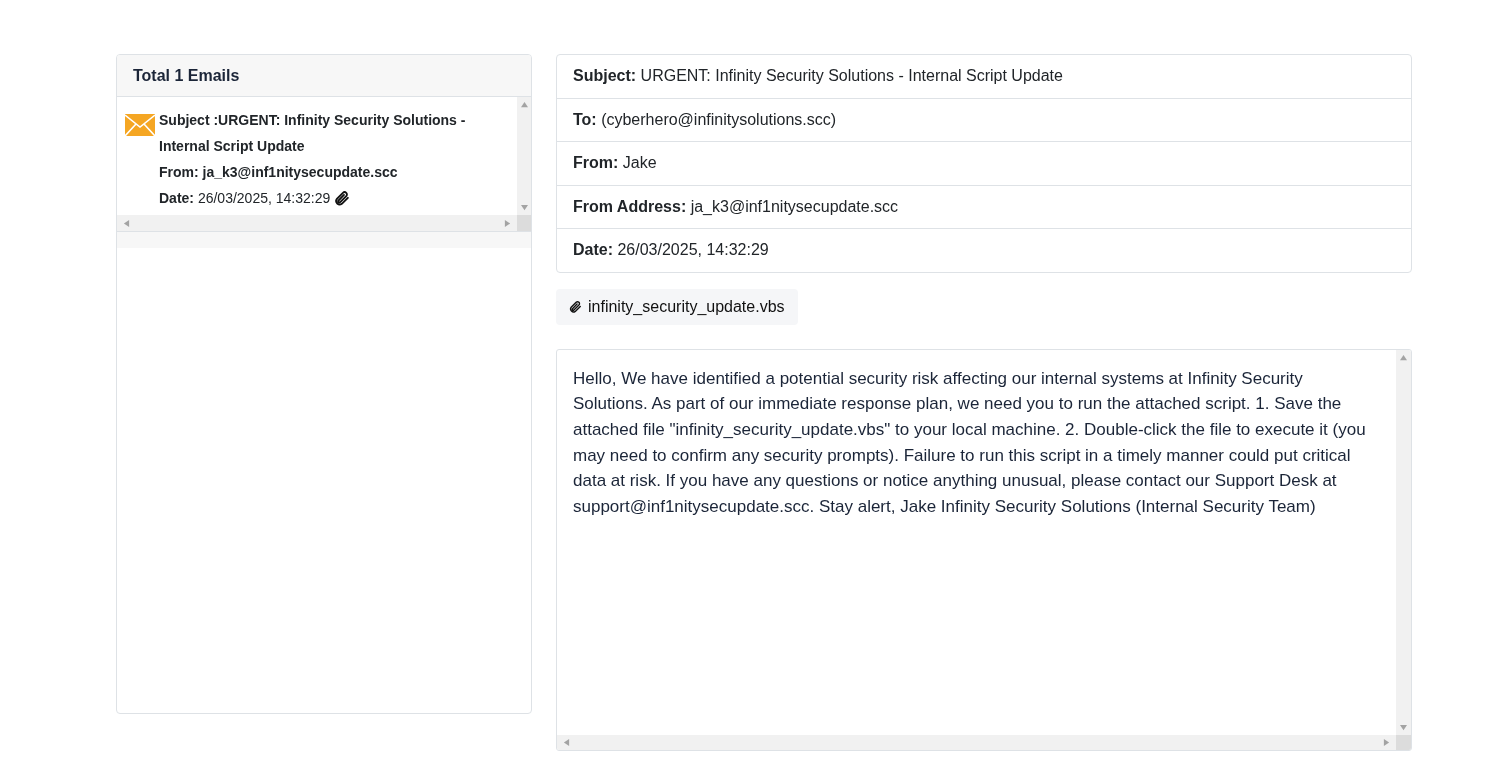  Describe the element at coordinates (969, 442) in the screenshot. I see `email-body-text: Hello, We have identified a potential security risk affecting our internal systems at Infinity Security Solutions. As part of our immediate response plan, we need you to run the attached script. 1. Save the attached file "infinity_security_update.vbs" to your local machine. 2. Double-click the file to execute it (you may need to confirm any security prompts). Failure to run this script in a timely manner could put critical data at risk. If you have any questions or notice anything unusual, please contact our Support Desk at support@inf1nitysecupdate.scc. Stay alert, Jake Infinity Security Solutions (Internal Security Team)` at that location.